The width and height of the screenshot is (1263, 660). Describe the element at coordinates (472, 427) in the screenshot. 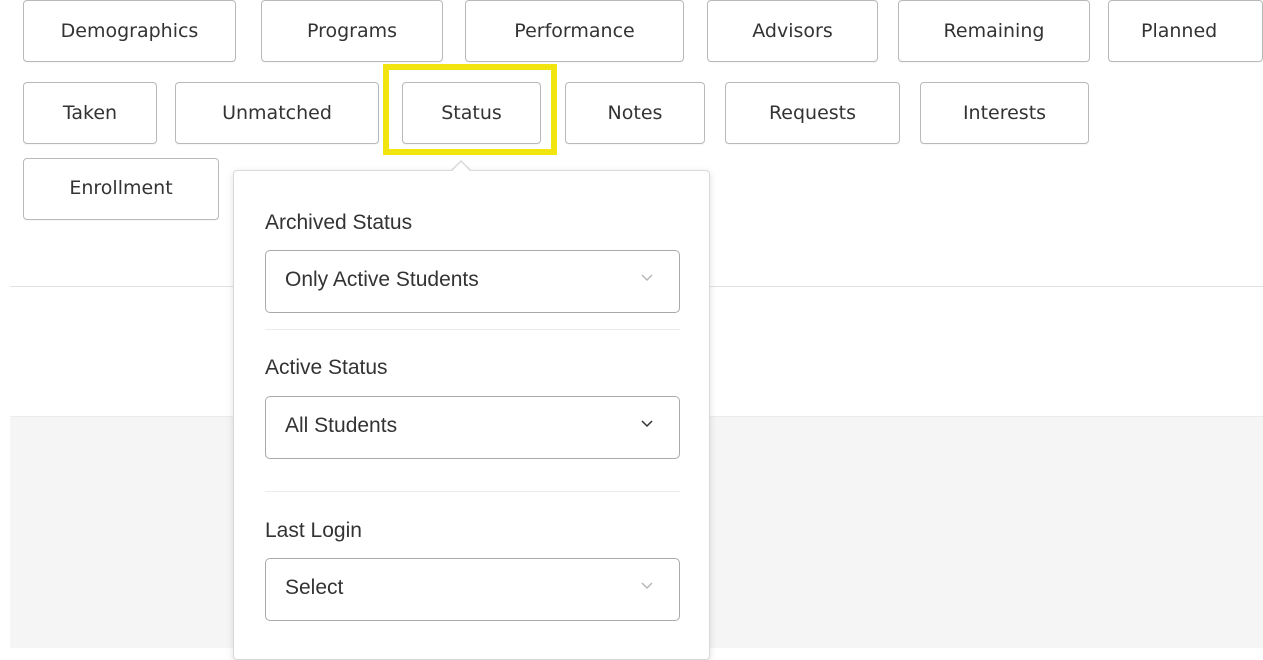

I see `active-status-select: All Students` at that location.